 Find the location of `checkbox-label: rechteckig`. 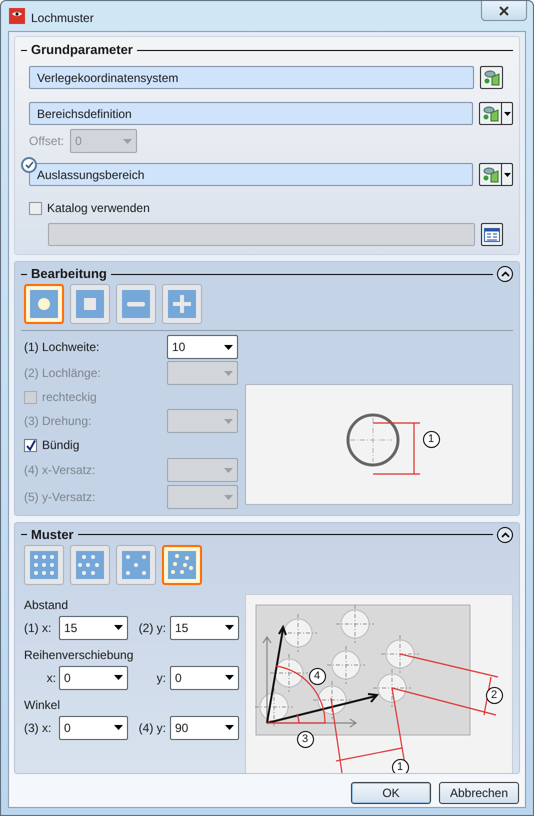

checkbox-label: rechteckig is located at coordinates (69, 397).